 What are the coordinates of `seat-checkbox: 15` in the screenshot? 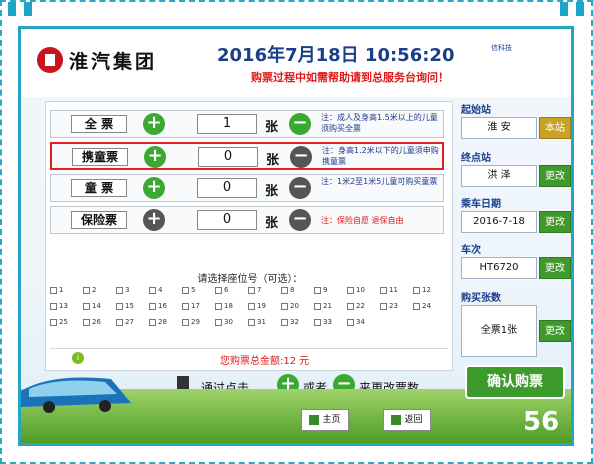 It's located at (127, 307).